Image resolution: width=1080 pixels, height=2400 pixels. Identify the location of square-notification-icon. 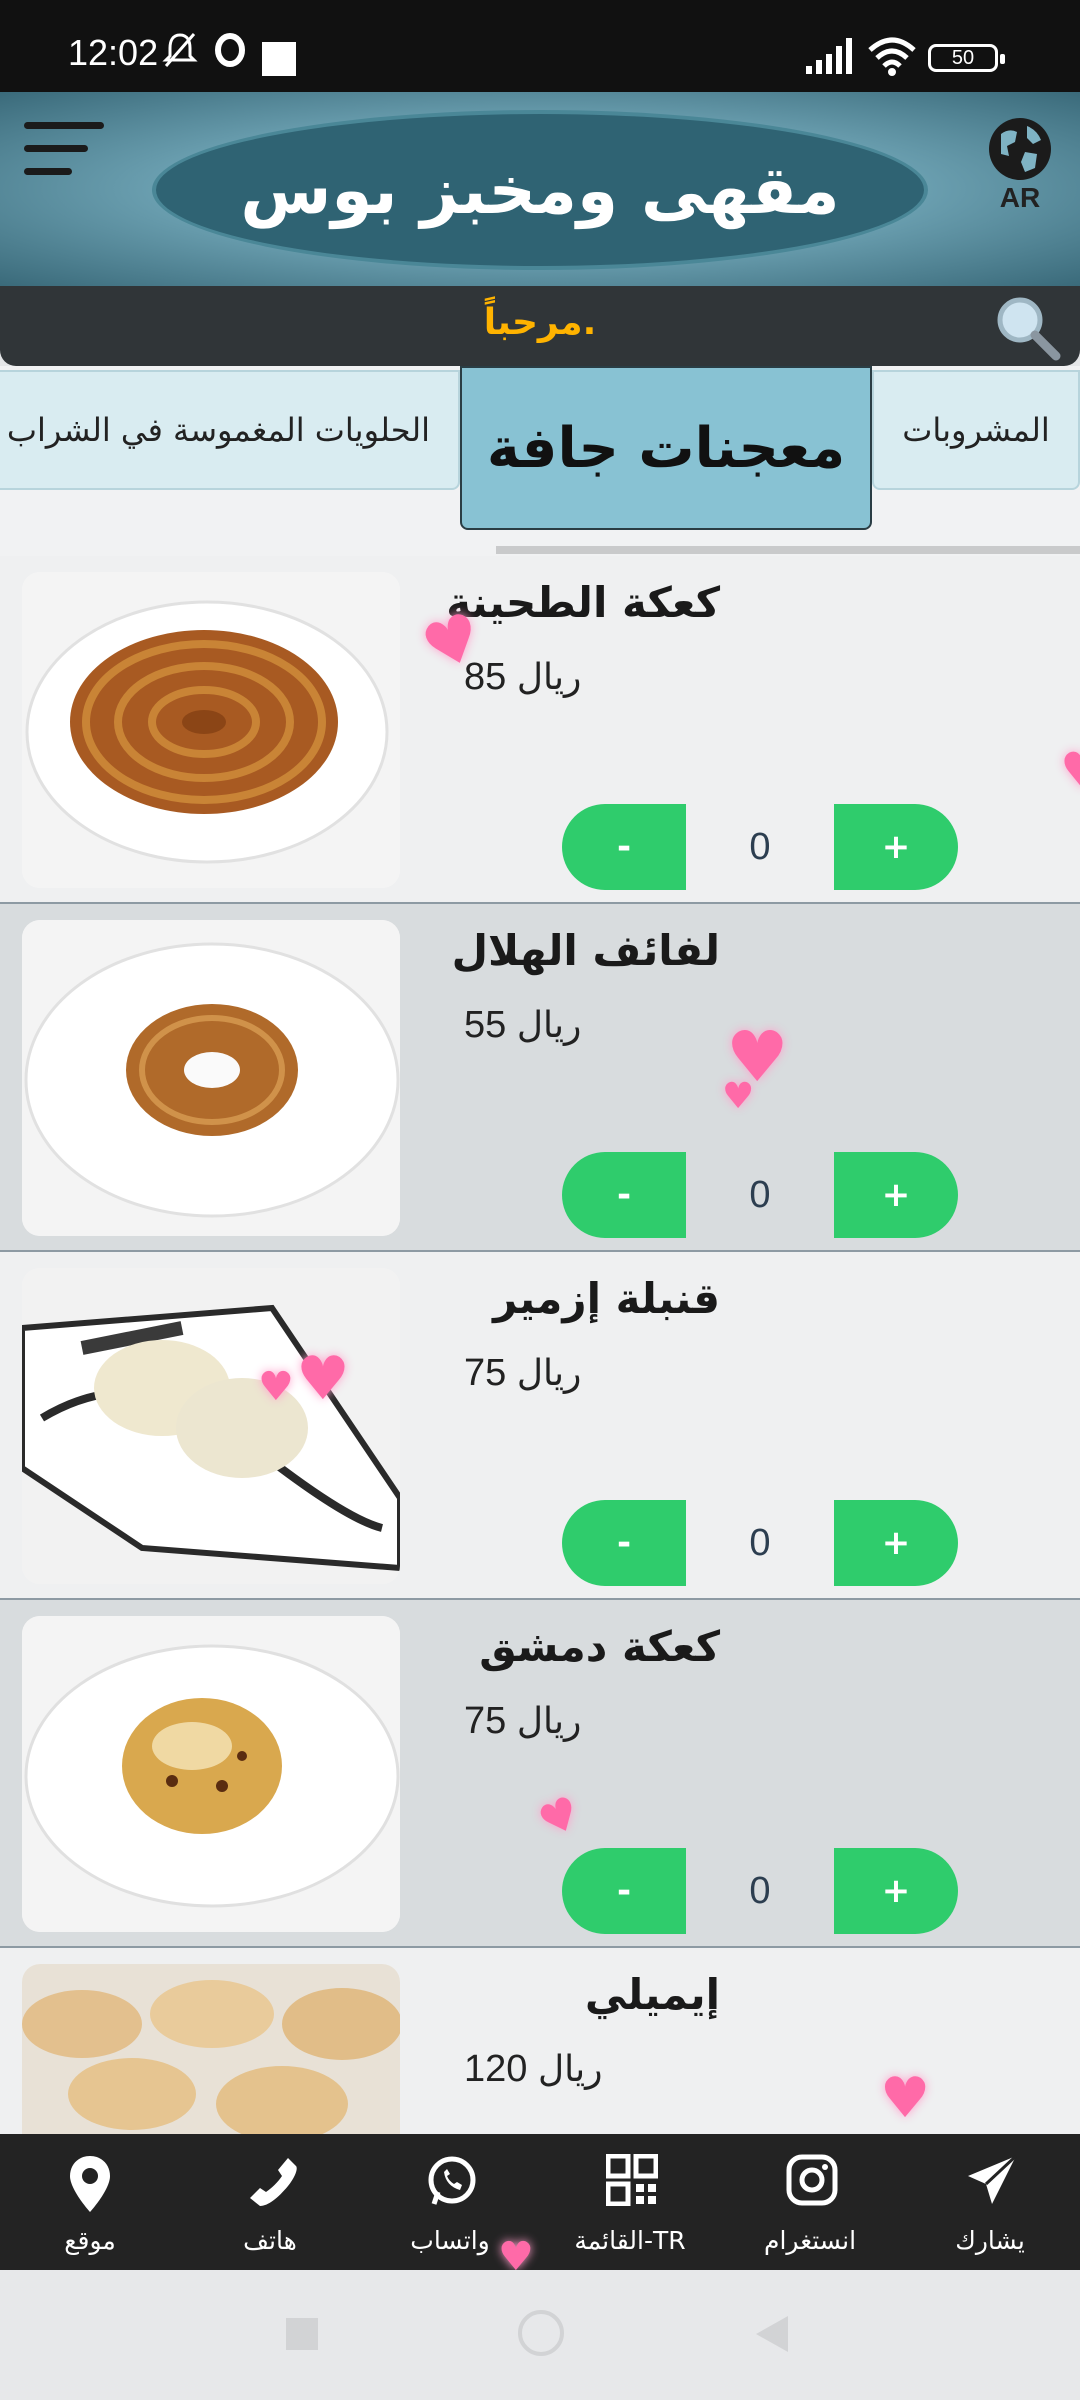
(279, 59).